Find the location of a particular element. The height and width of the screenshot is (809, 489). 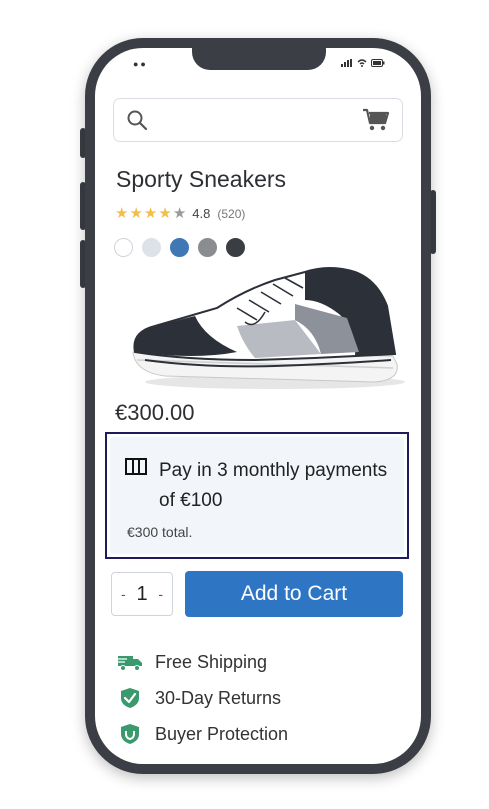

quantity-stepper: - 1 - is located at coordinates (142, 594).